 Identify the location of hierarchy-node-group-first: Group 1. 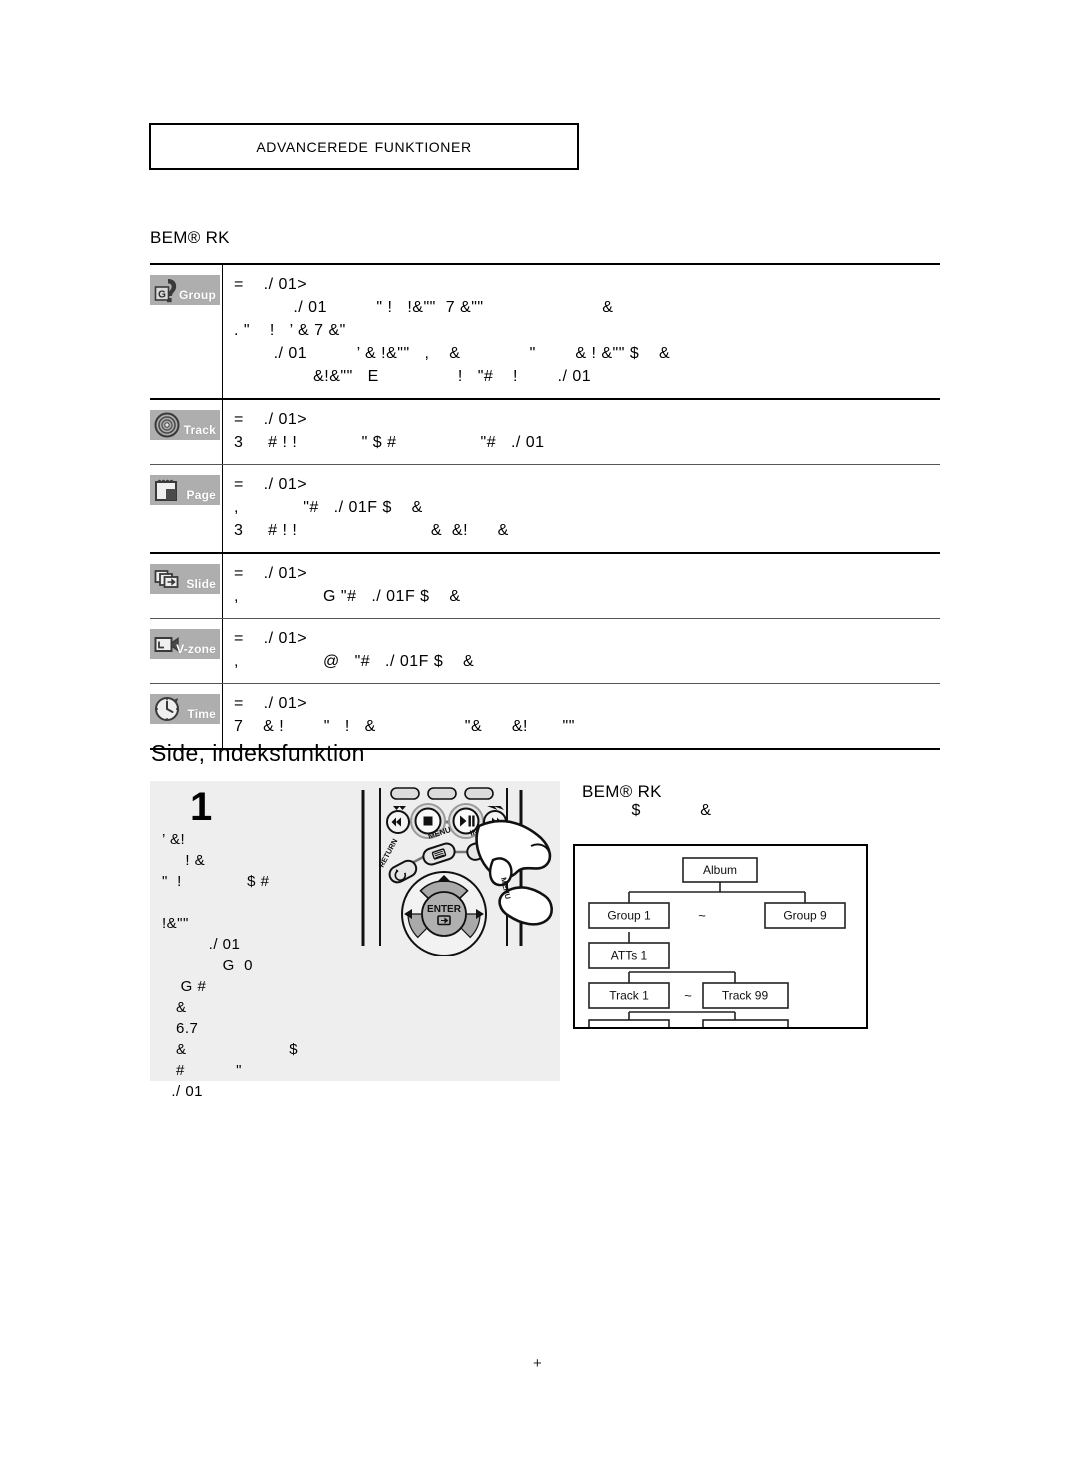
(629, 915).